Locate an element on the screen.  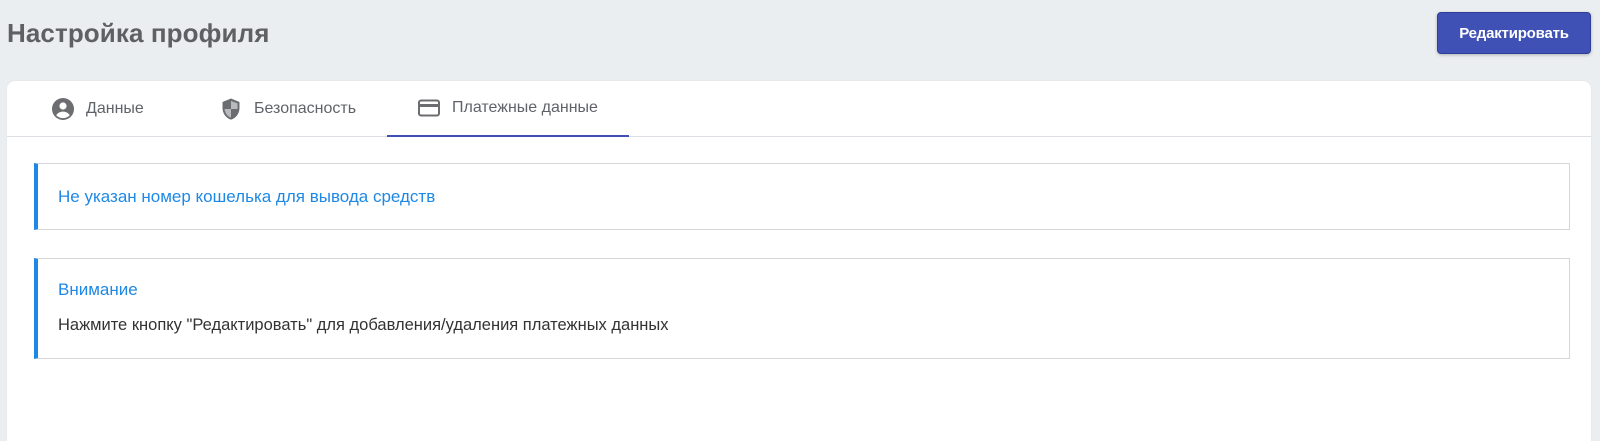
tab-payment: Платежные данные is located at coordinates (508, 109).